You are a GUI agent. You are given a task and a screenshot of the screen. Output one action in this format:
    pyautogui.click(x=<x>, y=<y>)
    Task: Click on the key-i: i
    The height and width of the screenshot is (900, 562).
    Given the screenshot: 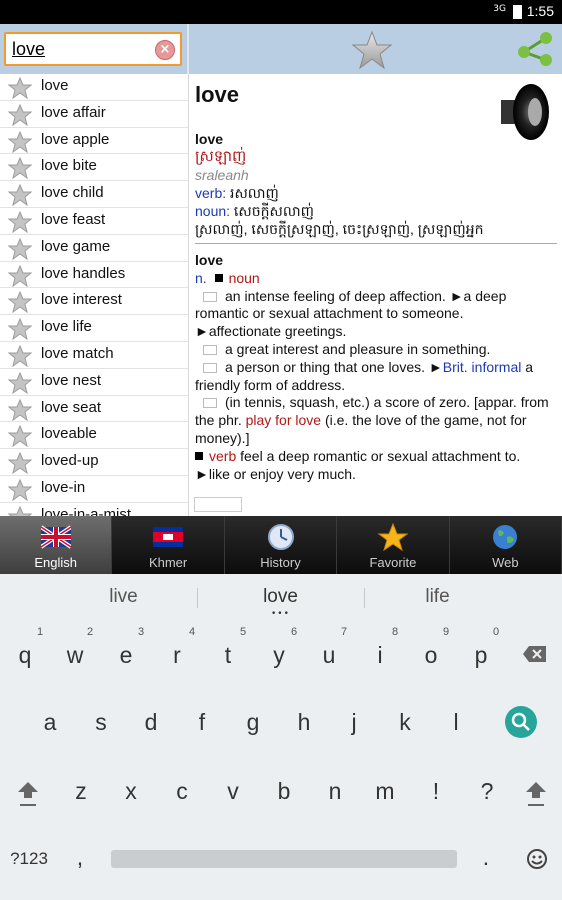 What is the action you would take?
    pyautogui.click(x=380, y=655)
    